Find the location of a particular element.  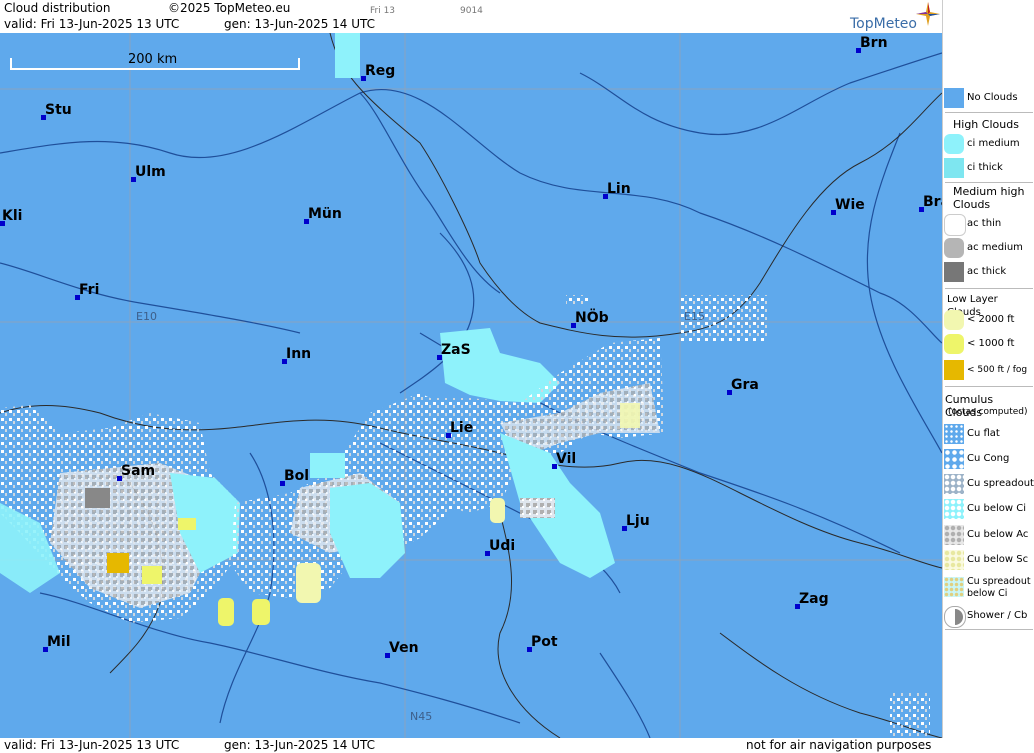

map-title: Cloud distribution is located at coordinates (57, 8).